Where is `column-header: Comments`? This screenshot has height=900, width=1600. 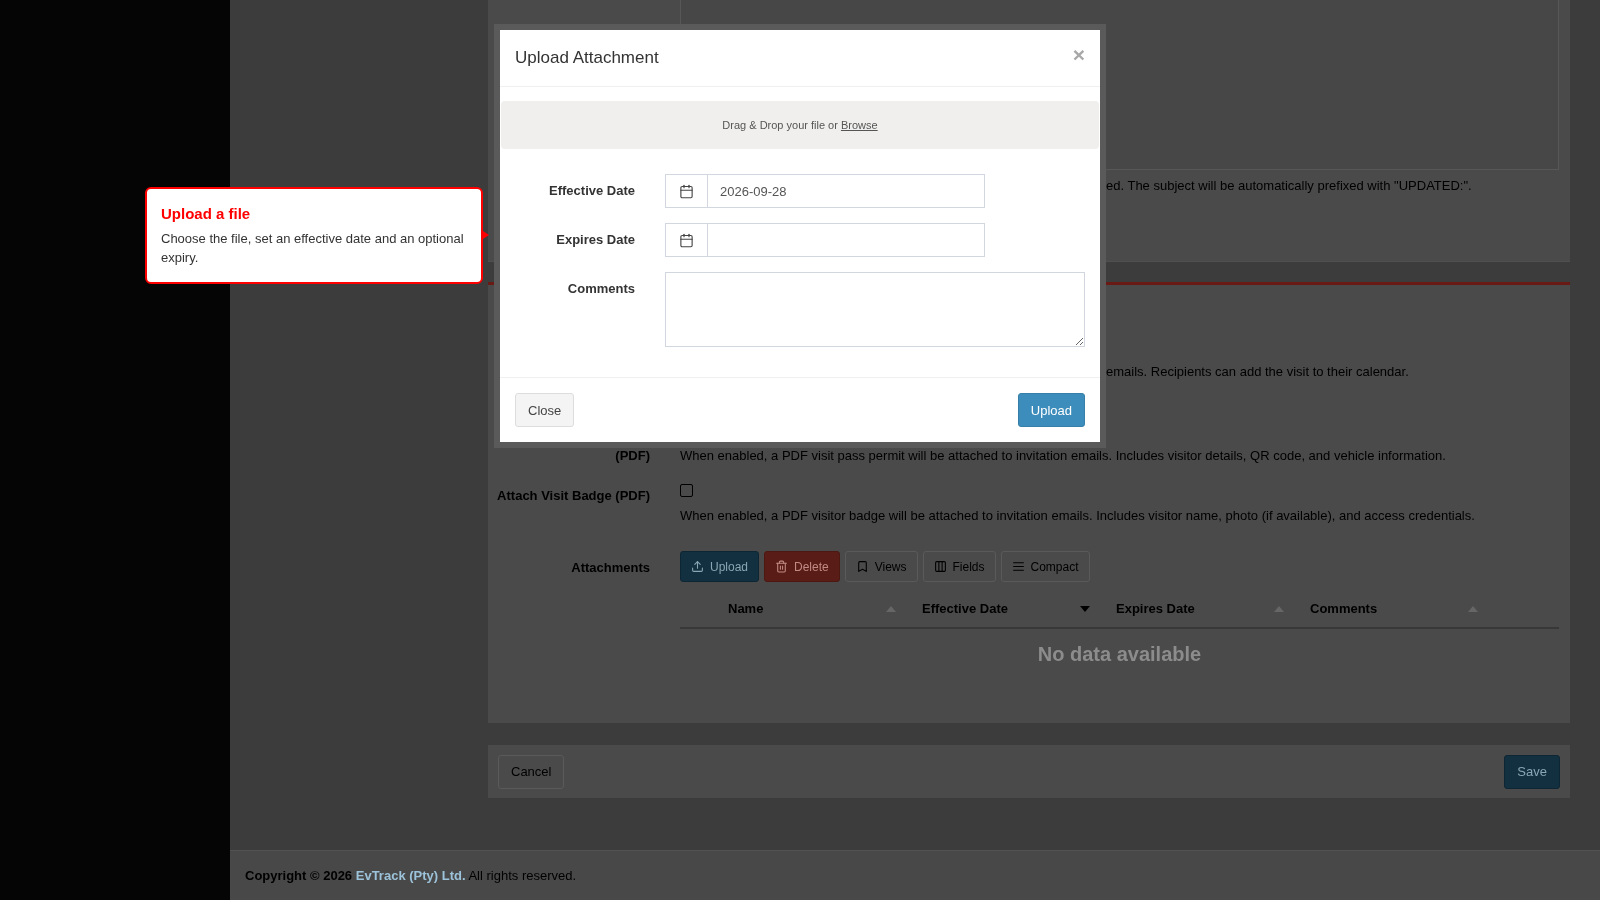 column-header: Comments is located at coordinates (1393, 608).